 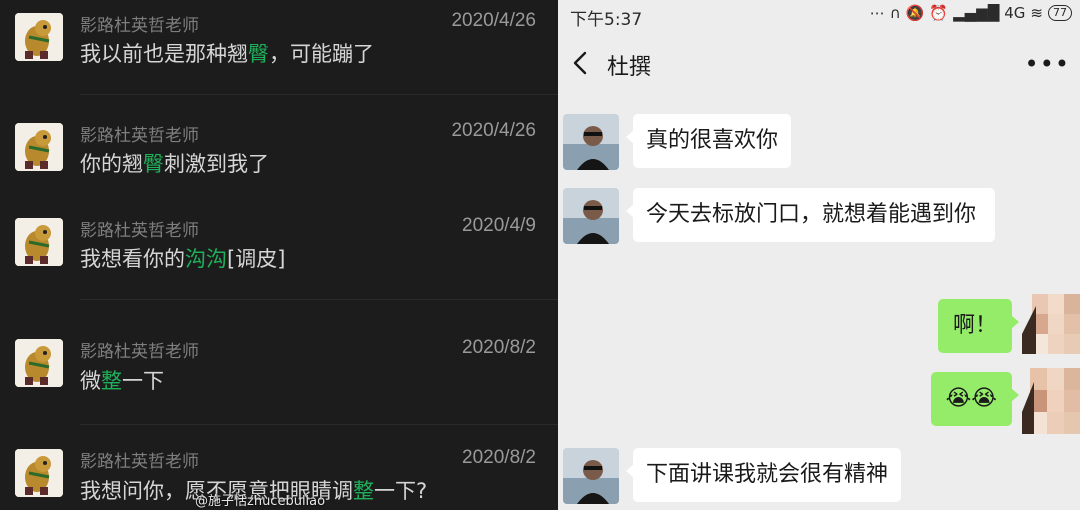 I want to click on message-snippet: 我想看你的沟沟[调皮], so click(x=182, y=258).